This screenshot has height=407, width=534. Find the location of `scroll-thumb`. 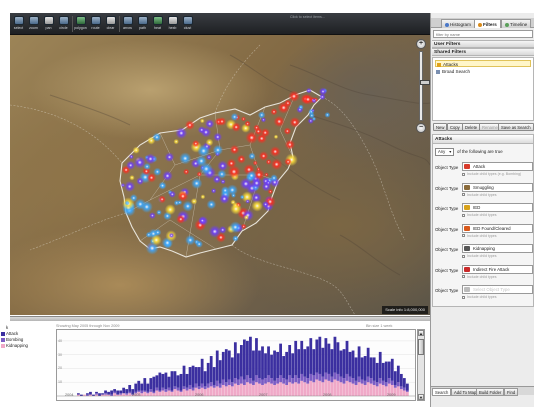

scroll-thumb is located at coordinates (421, 347).